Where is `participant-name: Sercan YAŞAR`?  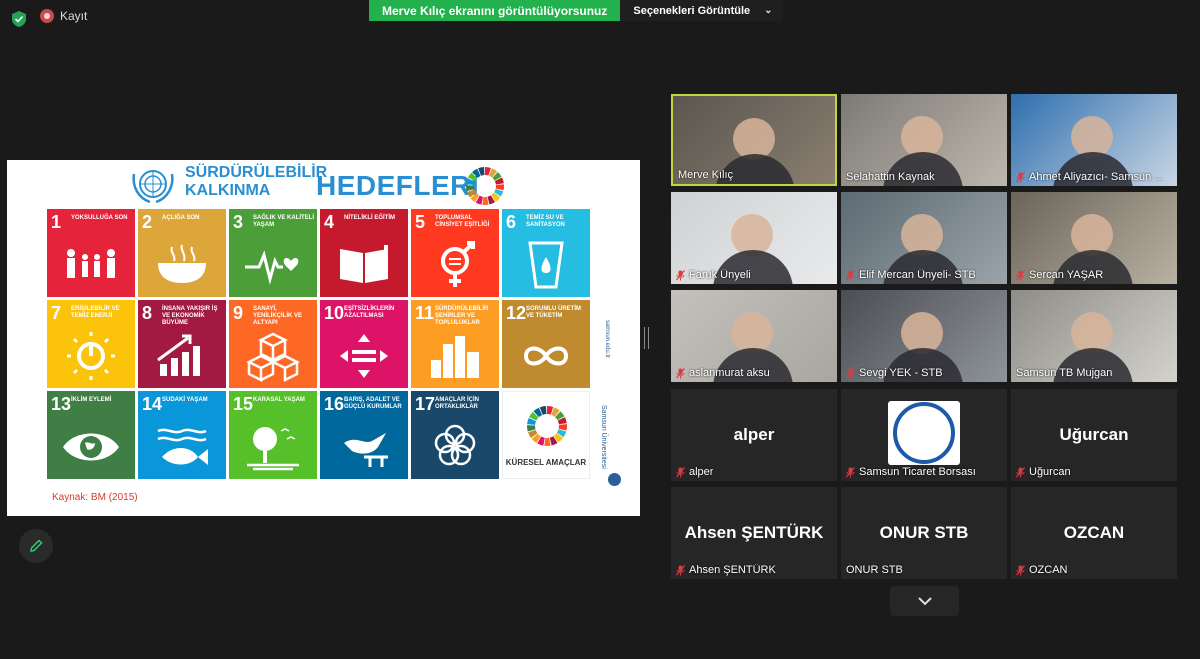
participant-name: Sercan YAŞAR is located at coordinates (1059, 275).